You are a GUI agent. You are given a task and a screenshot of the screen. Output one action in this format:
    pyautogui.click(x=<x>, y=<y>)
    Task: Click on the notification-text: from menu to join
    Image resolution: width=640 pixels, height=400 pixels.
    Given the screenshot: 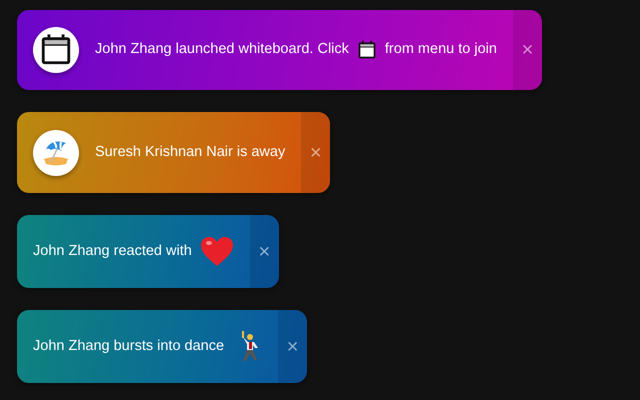 What is the action you would take?
    pyautogui.click(x=440, y=50)
    